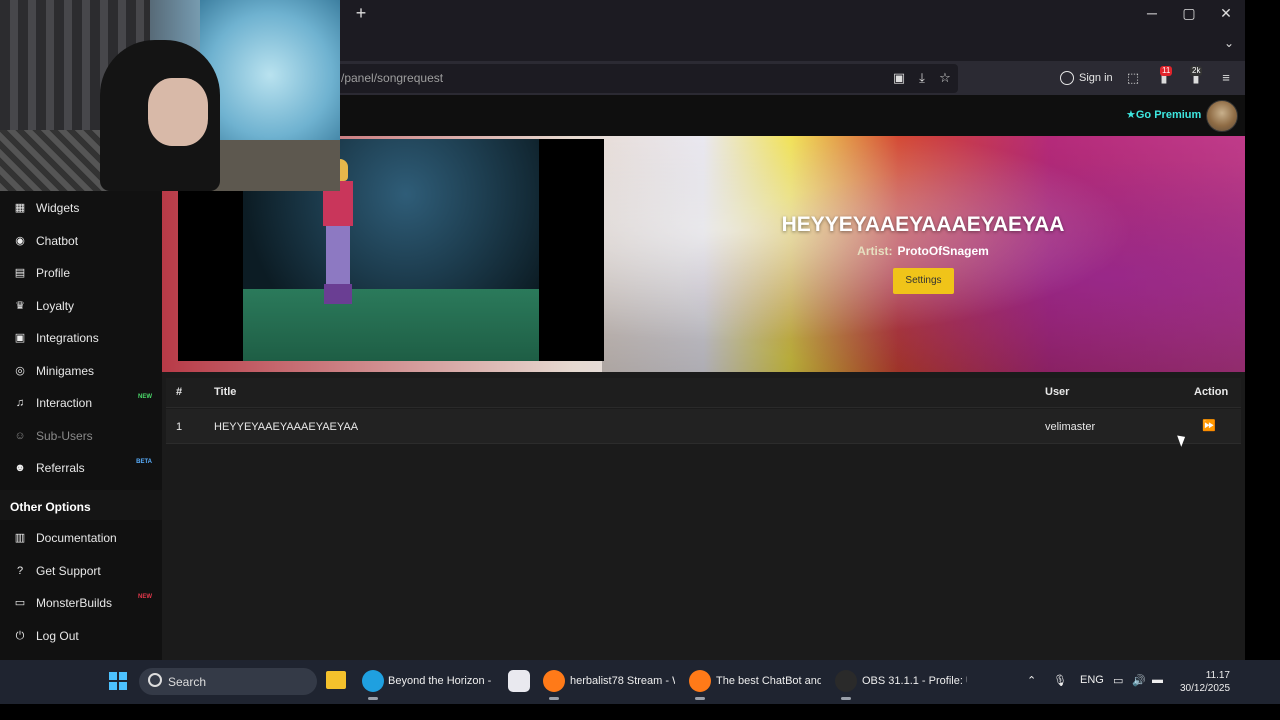 This screenshot has height=720, width=1280. Describe the element at coordinates (50, 507) in the screenshot. I see `other-options-heading: Other Options` at that location.